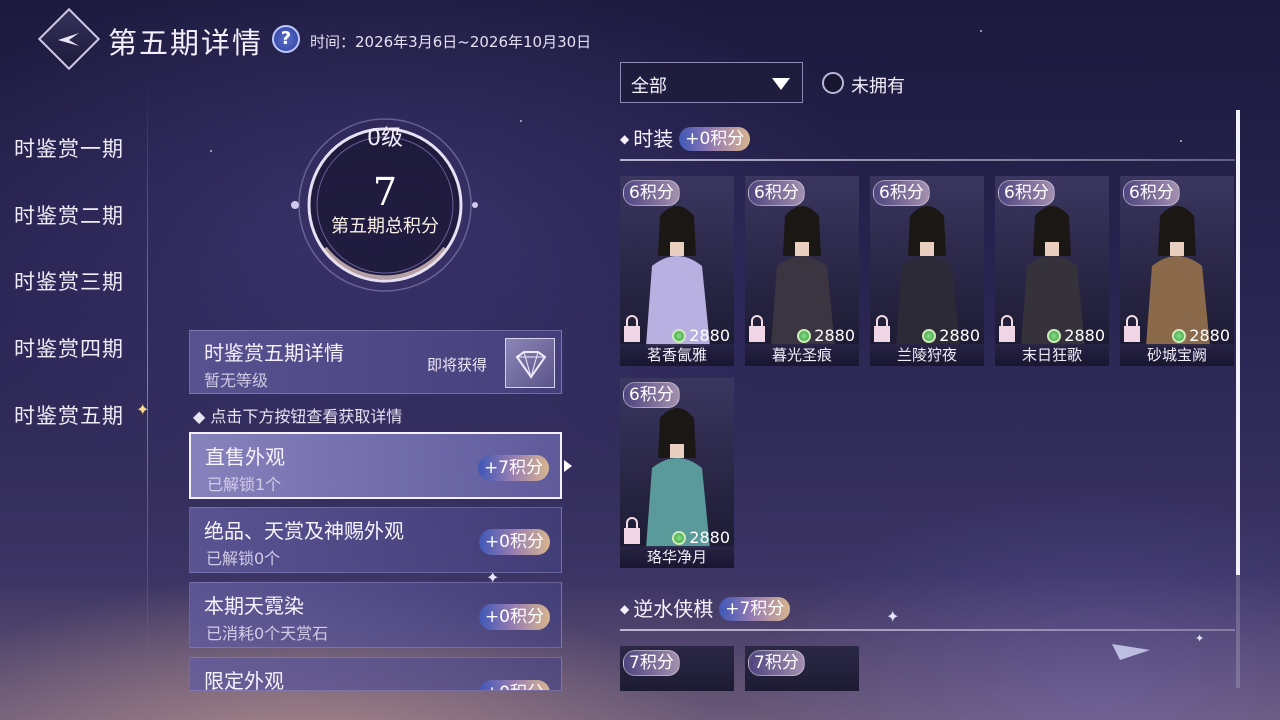  What do you see at coordinates (802, 271) in the screenshot?
I see `outfit-card: 6积分 2880 暮光圣痕` at bounding box center [802, 271].